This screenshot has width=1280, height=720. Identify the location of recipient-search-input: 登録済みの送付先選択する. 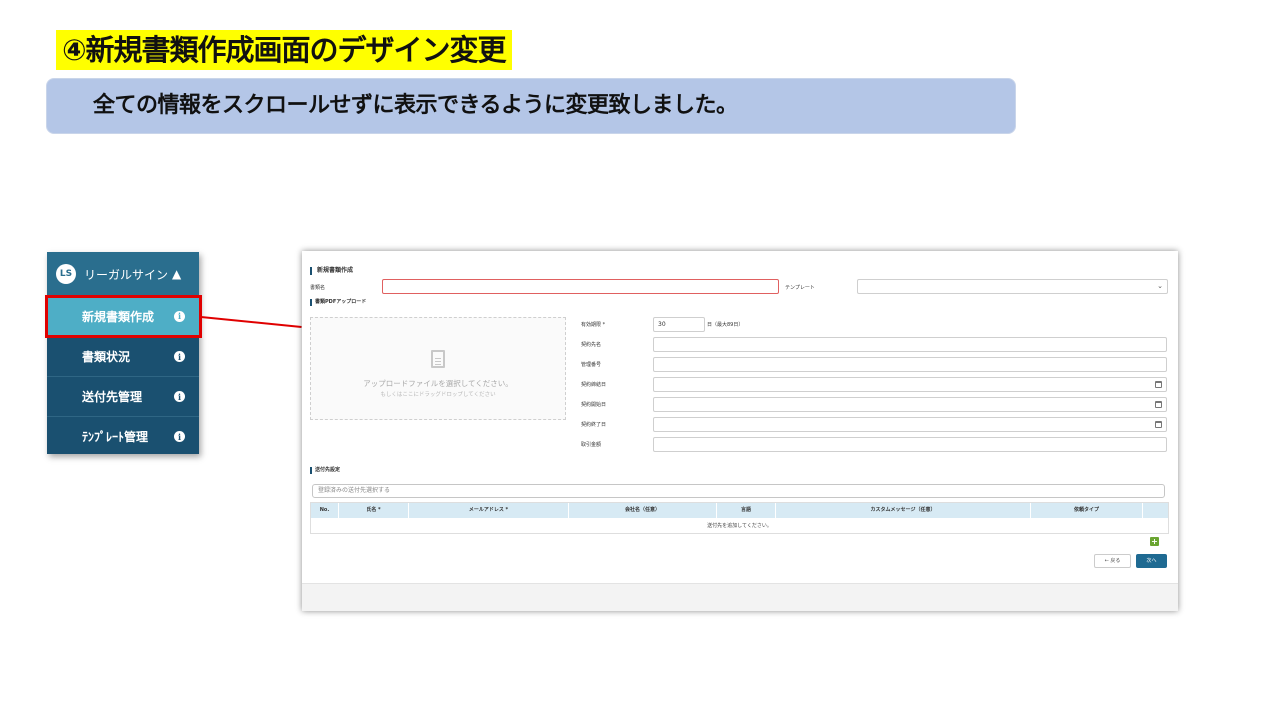
(738, 491).